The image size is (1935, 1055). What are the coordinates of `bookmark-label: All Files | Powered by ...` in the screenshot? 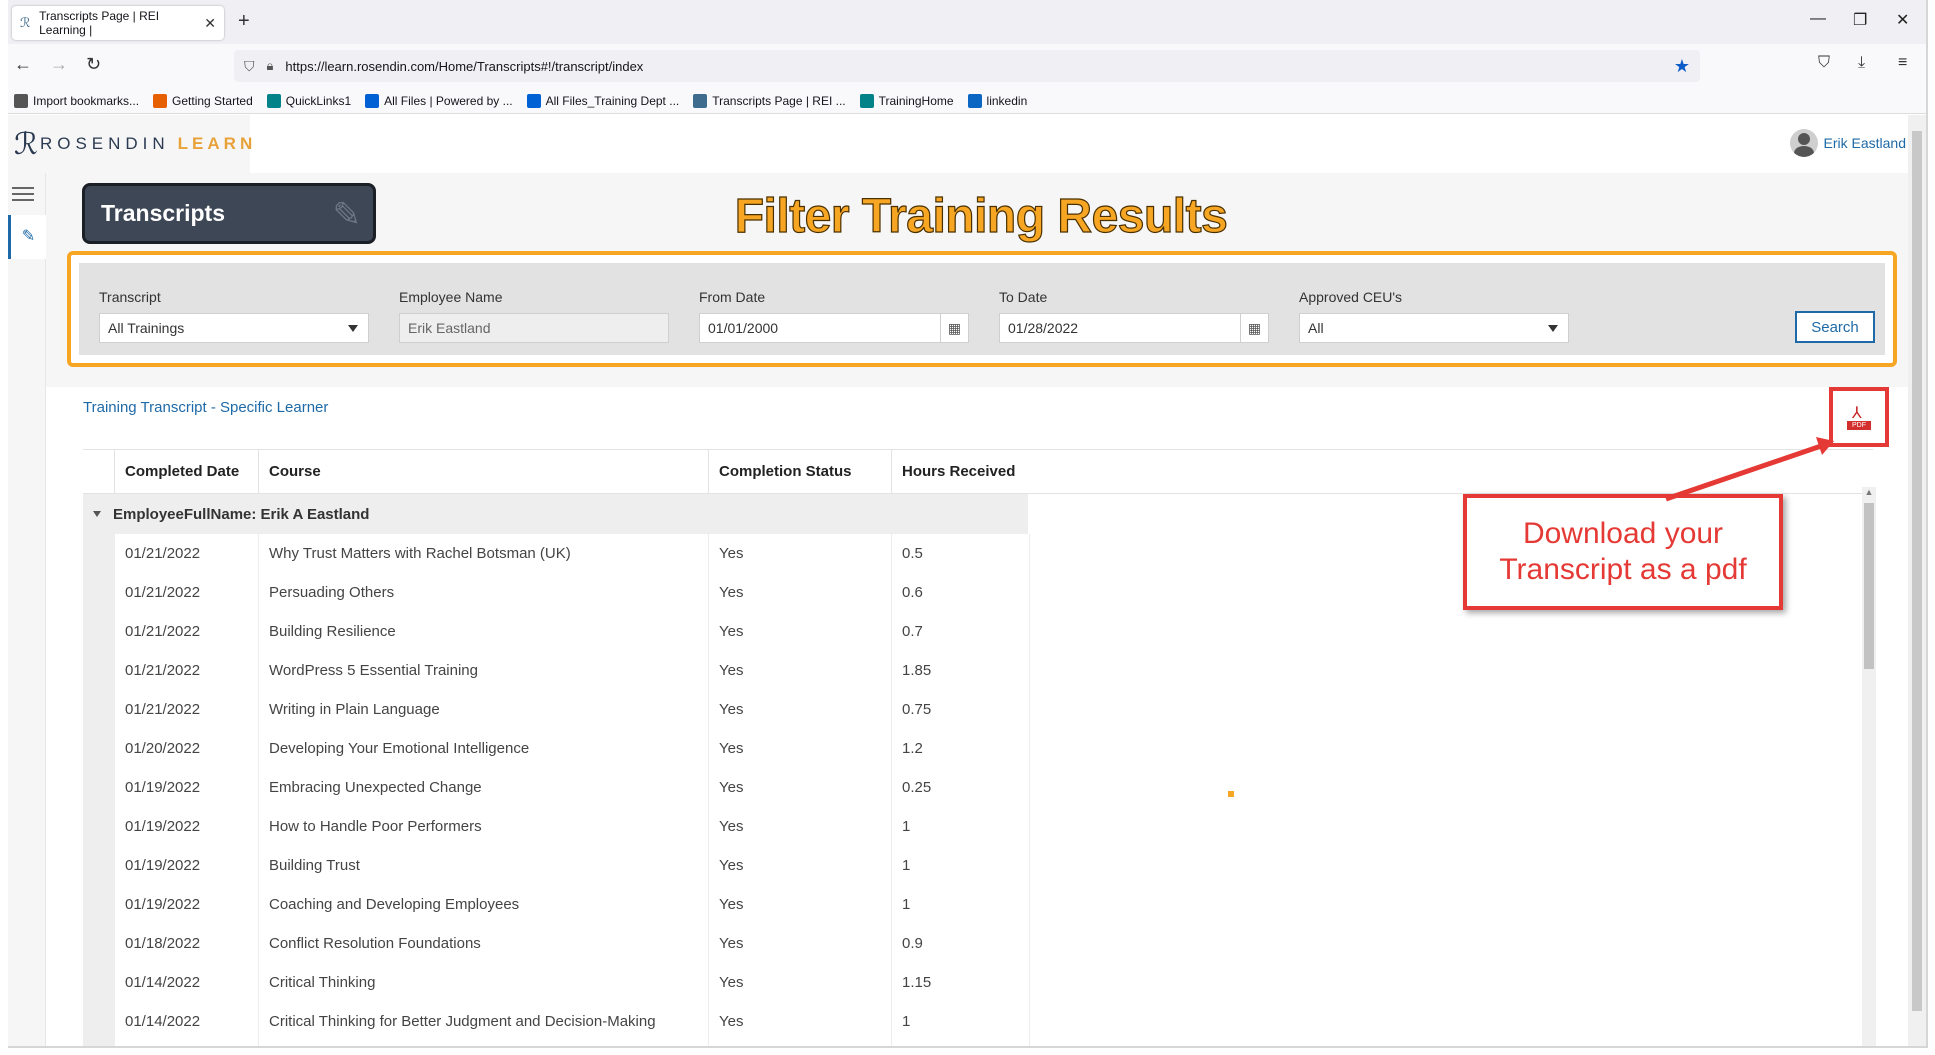 It's located at (448, 100).